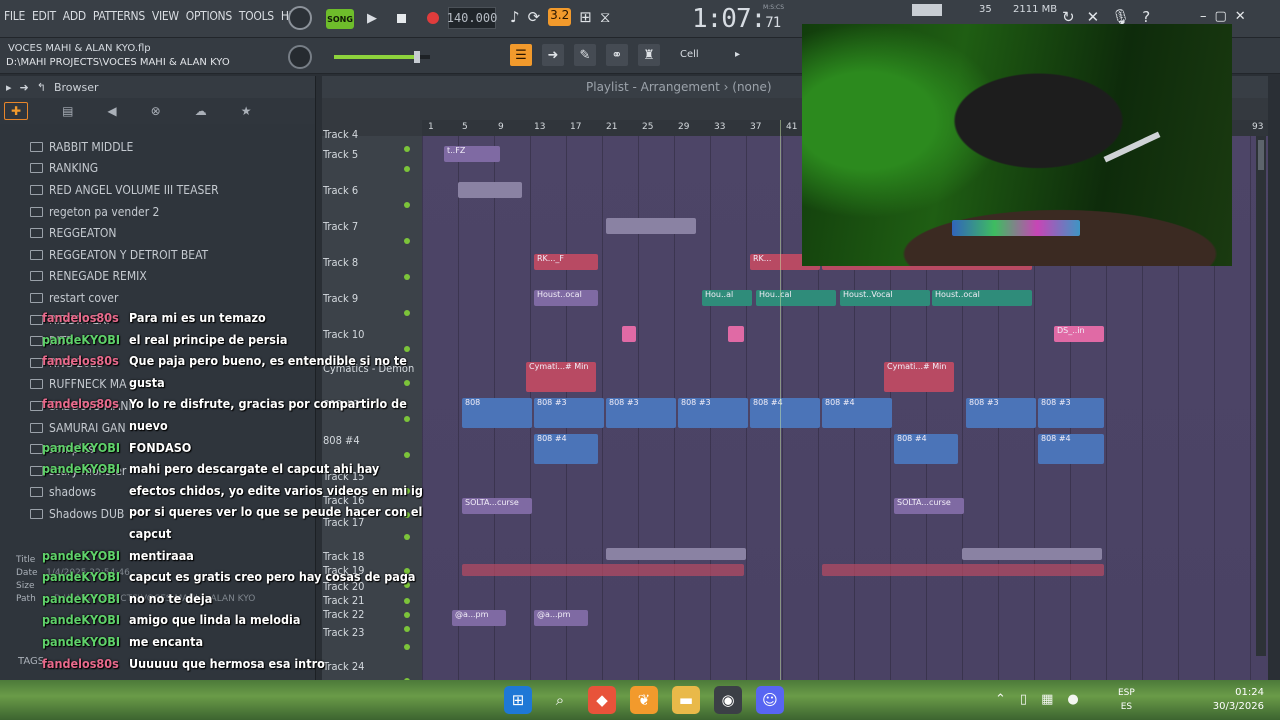 The width and height of the screenshot is (1280, 720). Describe the element at coordinates (433, 18) in the screenshot. I see `record-button` at that location.